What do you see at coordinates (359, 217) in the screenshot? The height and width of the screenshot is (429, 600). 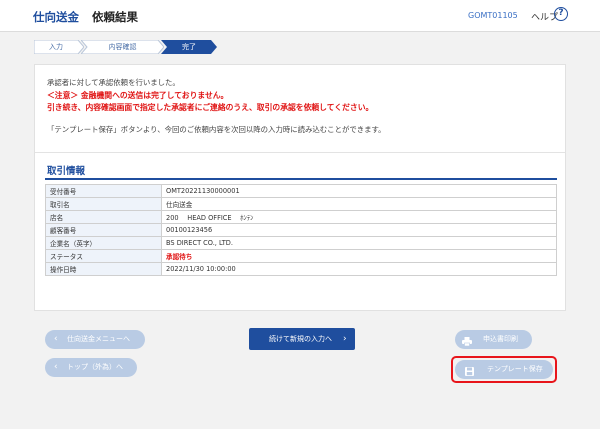 I see `row-value: 200 HEAD OFFICE ﾎﾝﾃﾝ` at bounding box center [359, 217].